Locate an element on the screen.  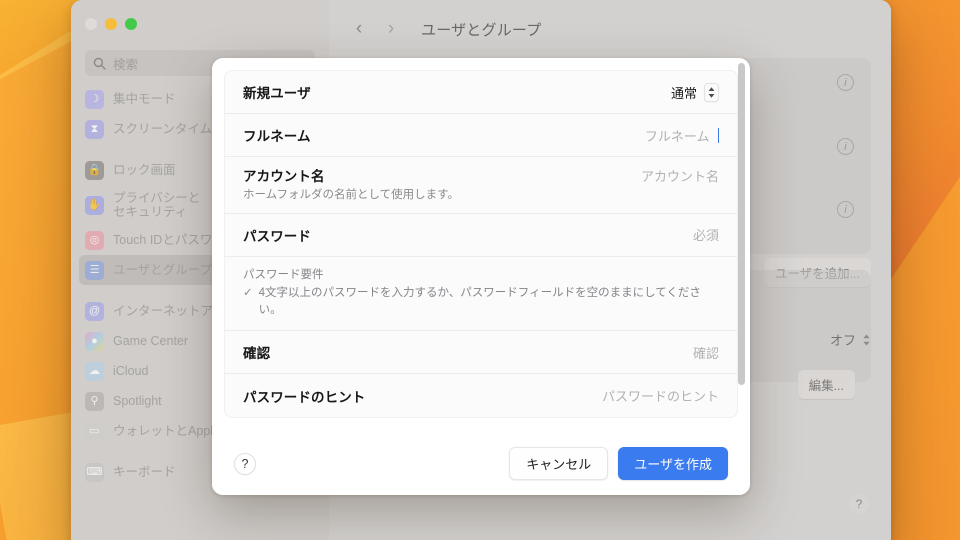
spotlight-icon: ⚲ is located at coordinates (94, 401).